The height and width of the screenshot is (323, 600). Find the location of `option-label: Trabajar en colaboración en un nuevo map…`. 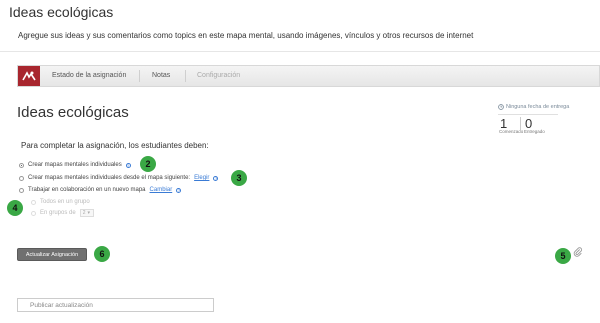

option-label: Trabajar en colaboración en un nuevo map… is located at coordinates (87, 190).